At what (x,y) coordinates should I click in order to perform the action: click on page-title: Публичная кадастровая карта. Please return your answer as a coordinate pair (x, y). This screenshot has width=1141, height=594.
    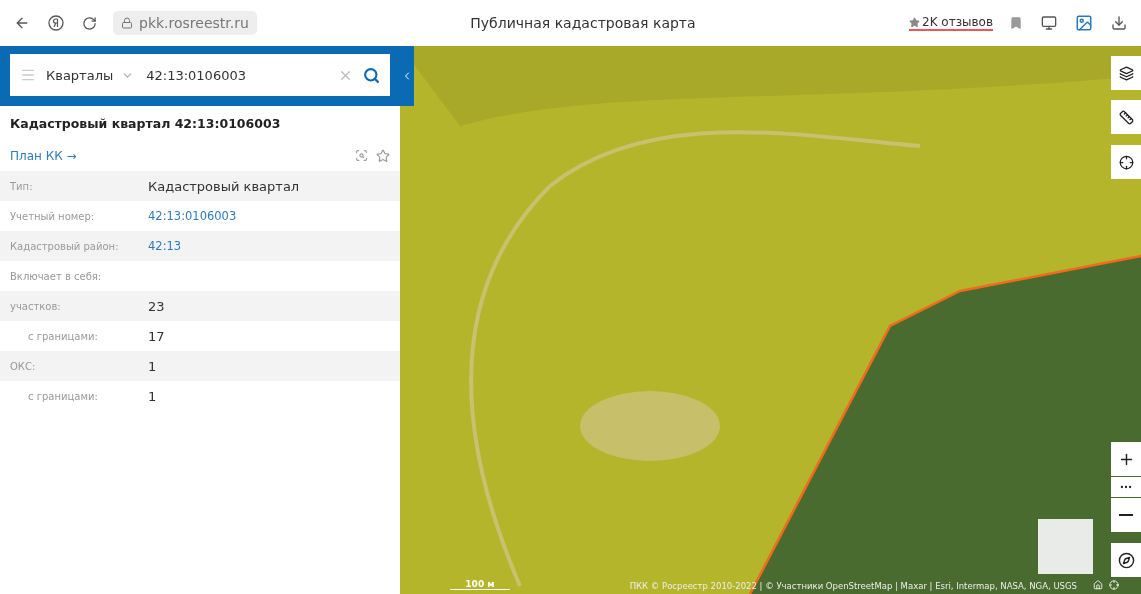
    Looking at the image, I should click on (583, 23).